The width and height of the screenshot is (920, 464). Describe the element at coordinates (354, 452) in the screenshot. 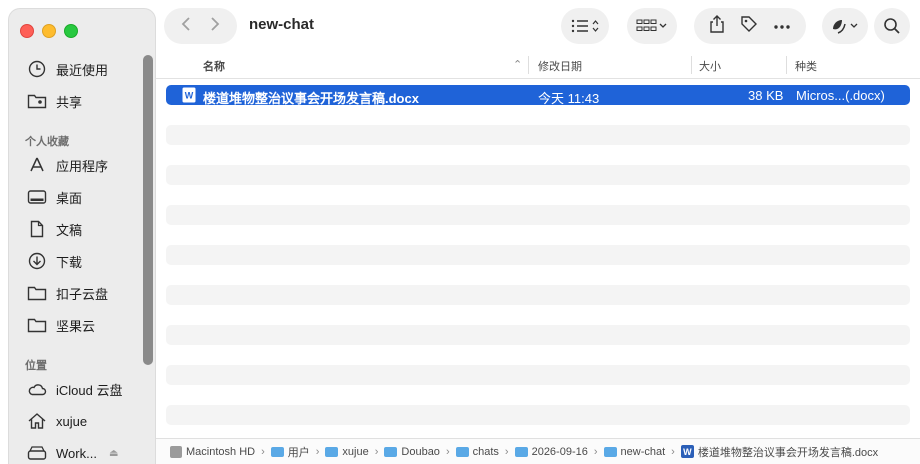

I see `path-crumb-home: xujue ›` at that location.